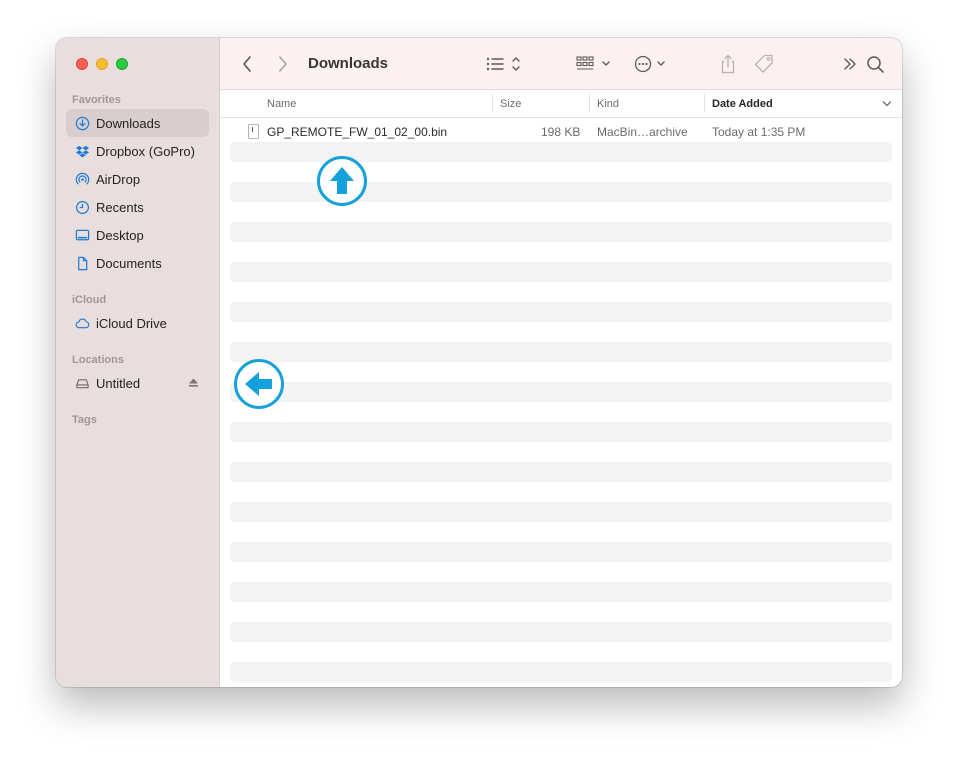  I want to click on sidebar-item-dropbox: Dropbox (GoPro), so click(137, 151).